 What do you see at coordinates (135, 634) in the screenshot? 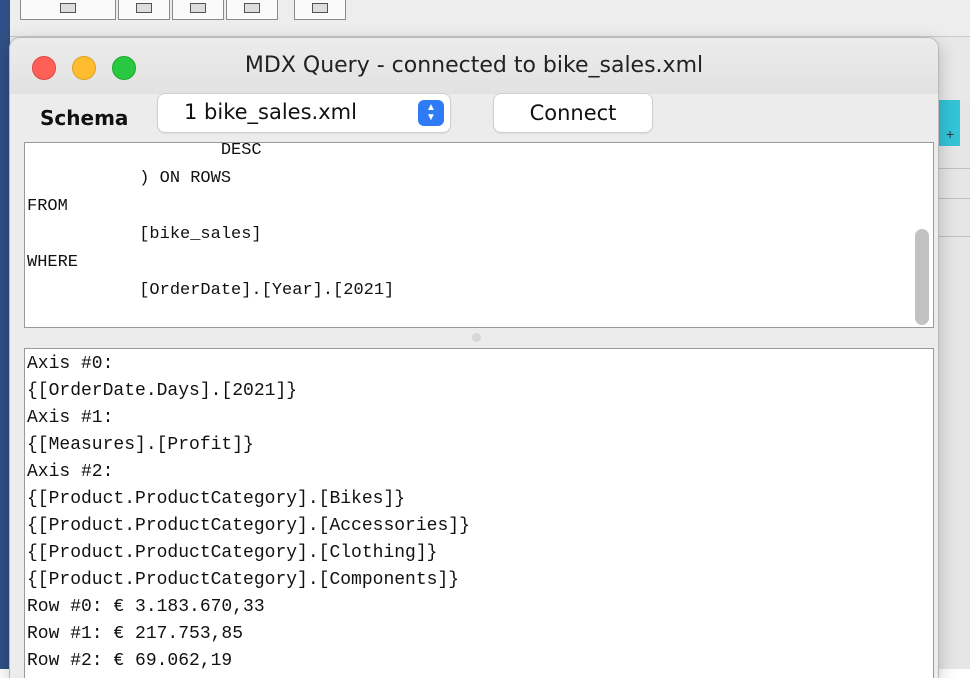
I see `result-line: Row #1: € 217.753,85` at bounding box center [135, 634].